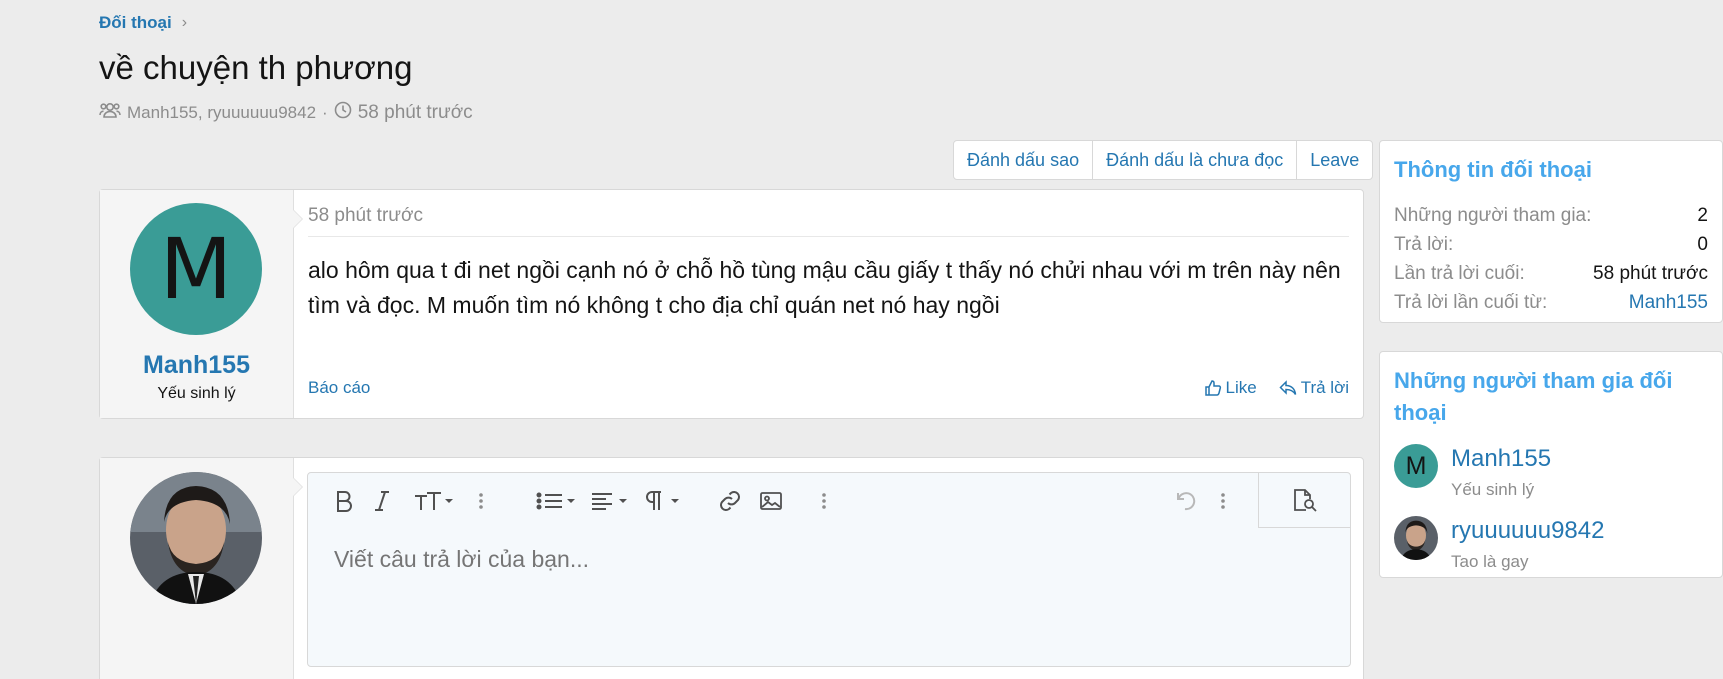  Describe the element at coordinates (222, 112) in the screenshot. I see `participants-text: Manh155, ryuuuuuu9842` at that location.